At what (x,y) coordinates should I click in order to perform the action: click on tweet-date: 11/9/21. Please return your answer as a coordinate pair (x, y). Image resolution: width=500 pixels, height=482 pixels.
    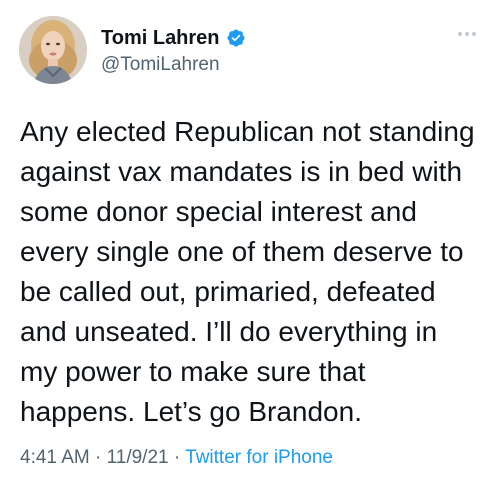
    Looking at the image, I should click on (138, 457).